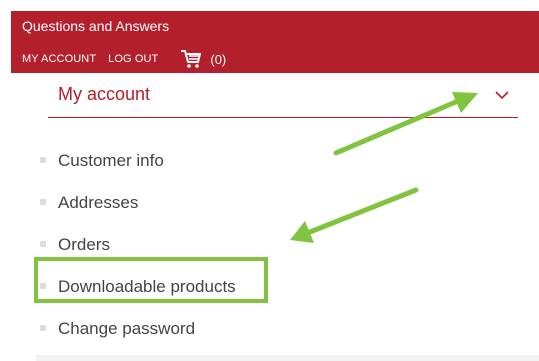 The image size is (539, 361). Describe the element at coordinates (218, 59) in the screenshot. I see `cart-count: (0)` at that location.